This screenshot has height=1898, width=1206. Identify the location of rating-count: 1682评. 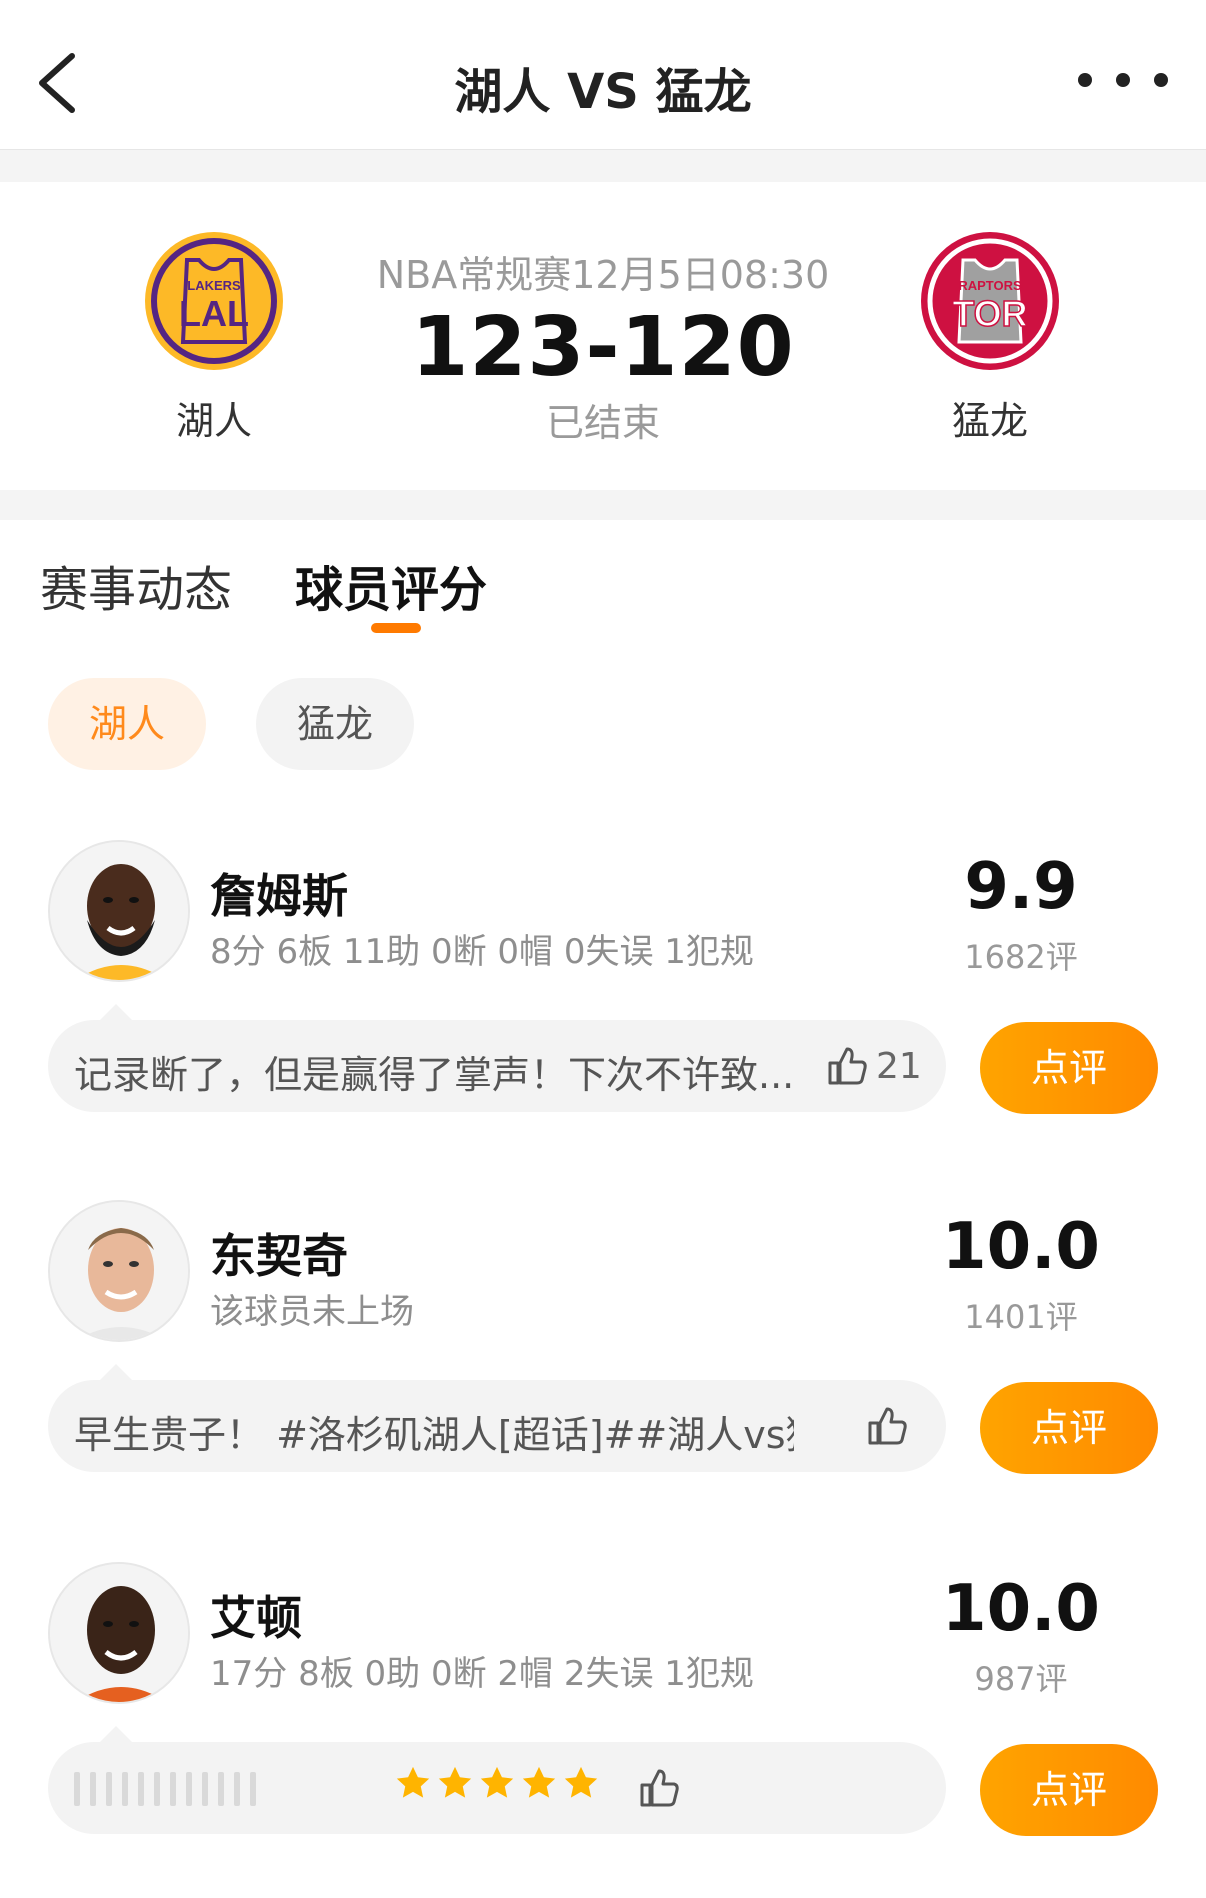
(1021, 957).